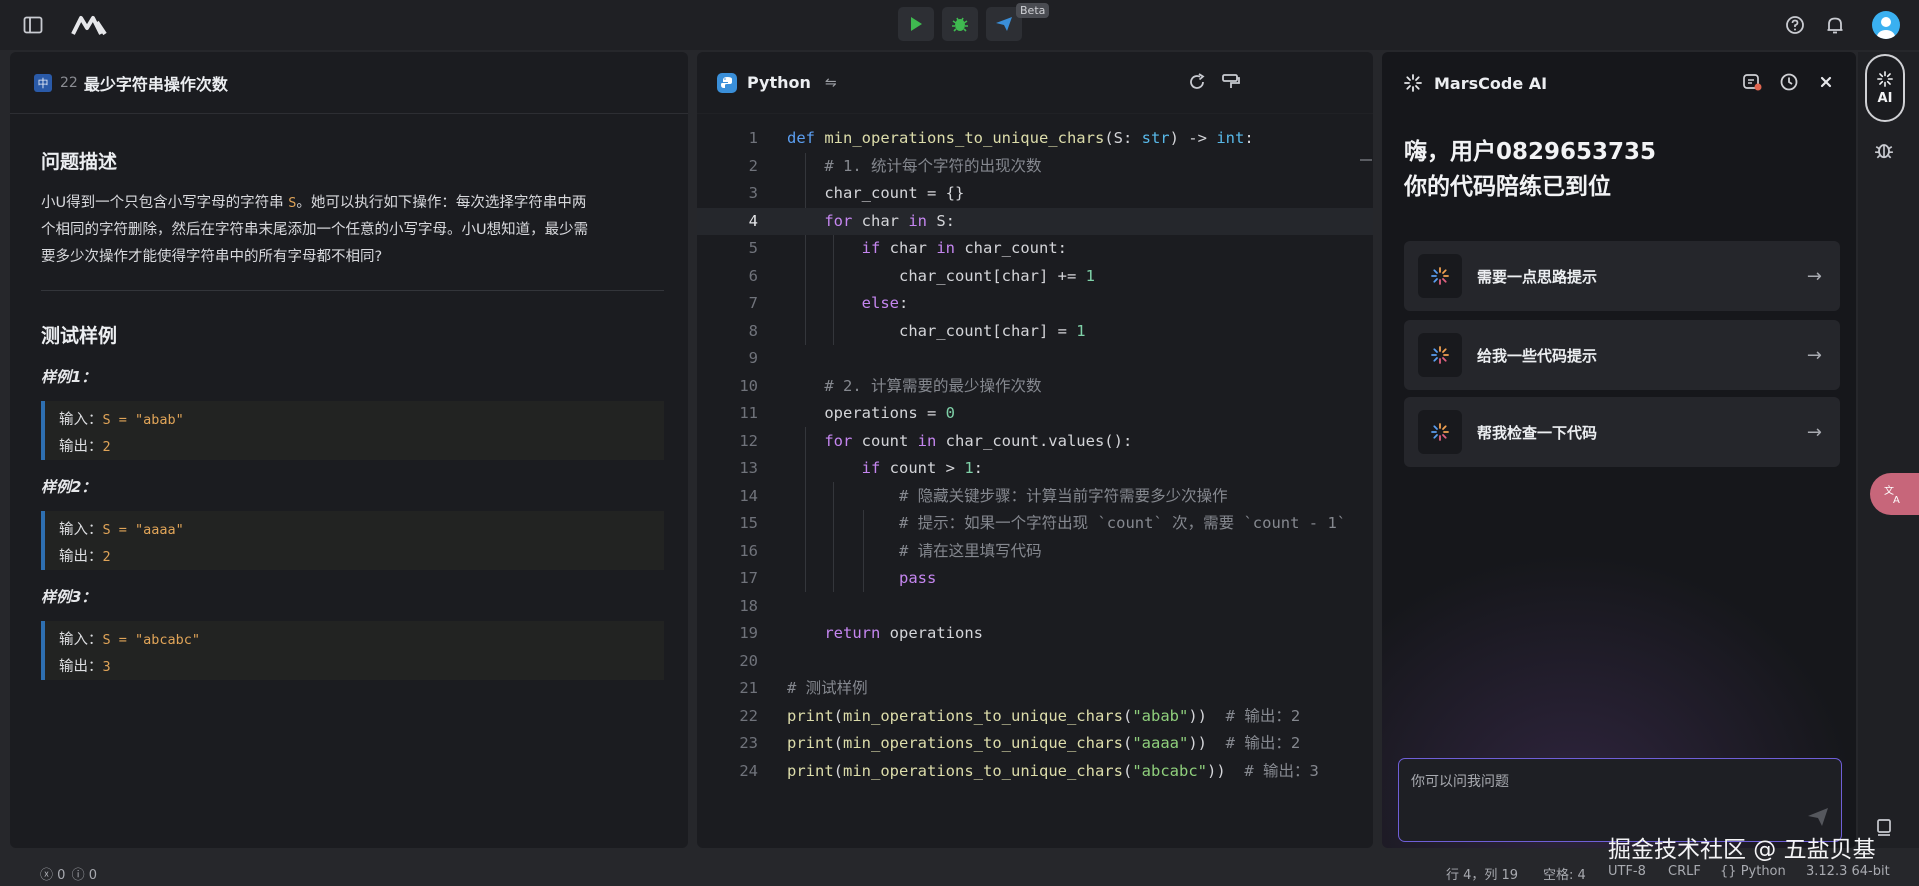  Describe the element at coordinates (727, 82) in the screenshot. I see `python-icon` at that location.